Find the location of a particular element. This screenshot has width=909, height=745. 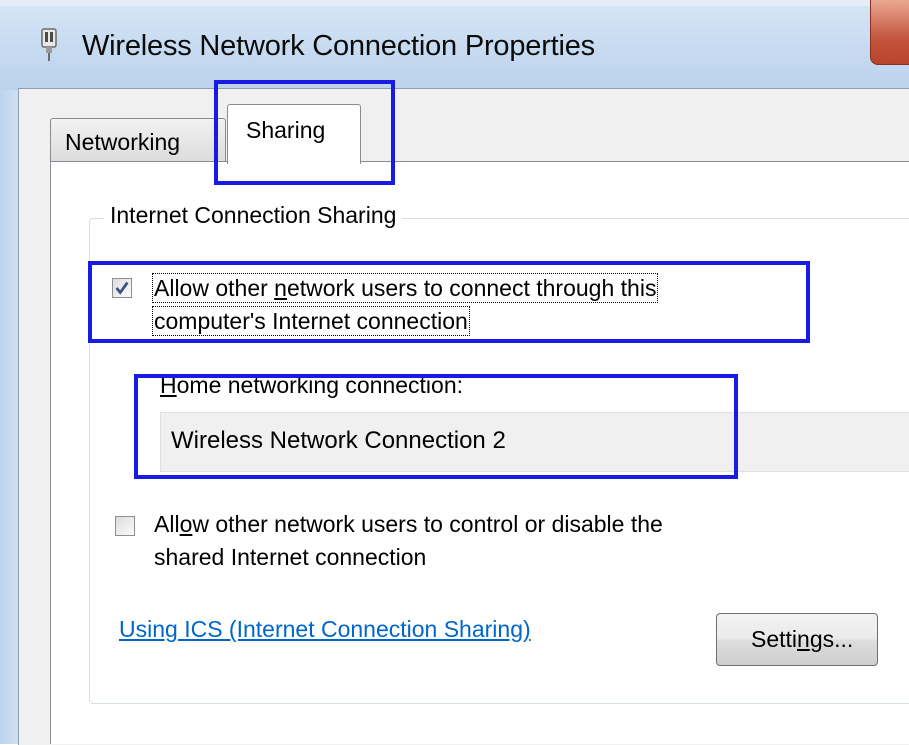

ics-group-label: Internet Connection Sharing is located at coordinates (253, 215).